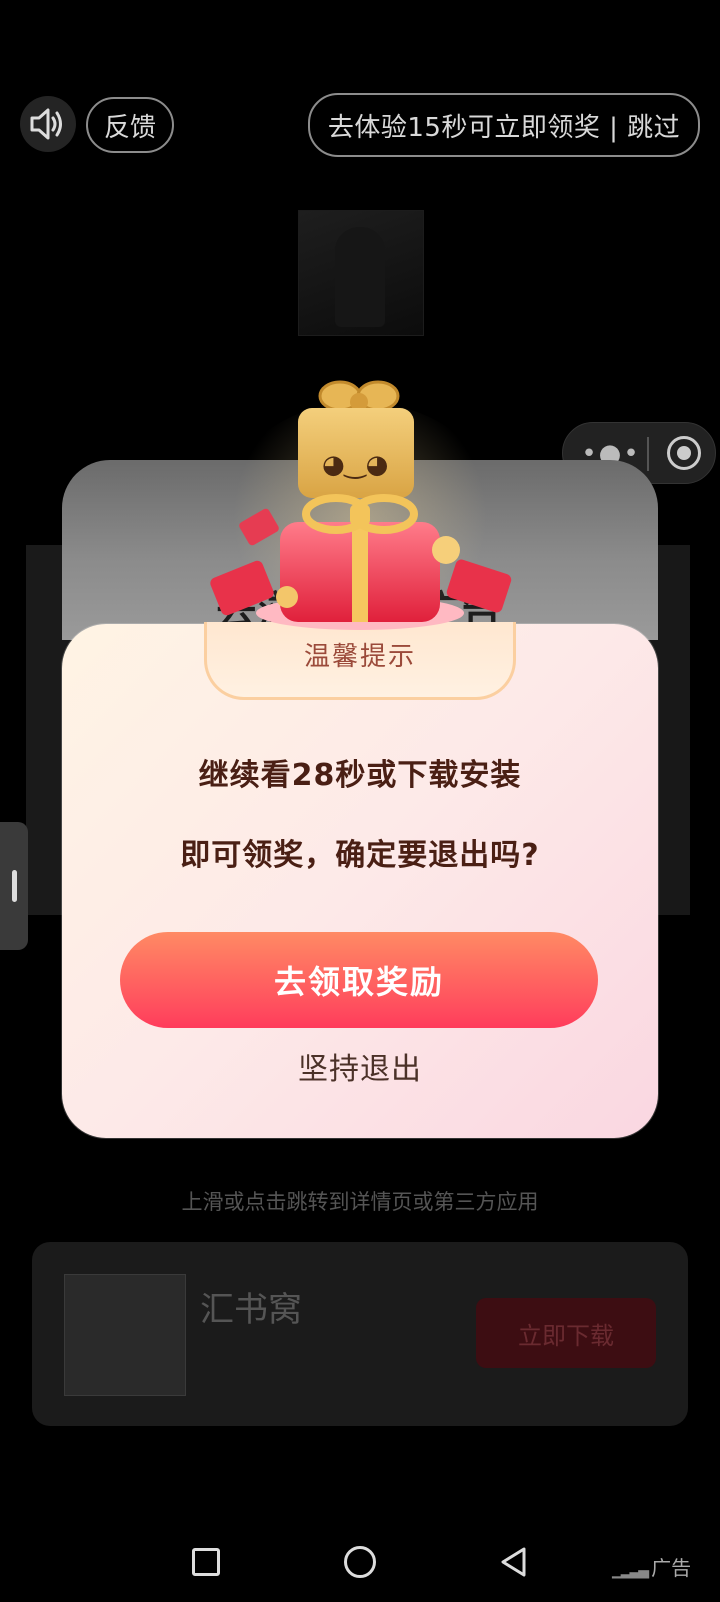  Describe the element at coordinates (630, 1571) in the screenshot. I see `signal-icon: ▁▂▃▄` at that location.